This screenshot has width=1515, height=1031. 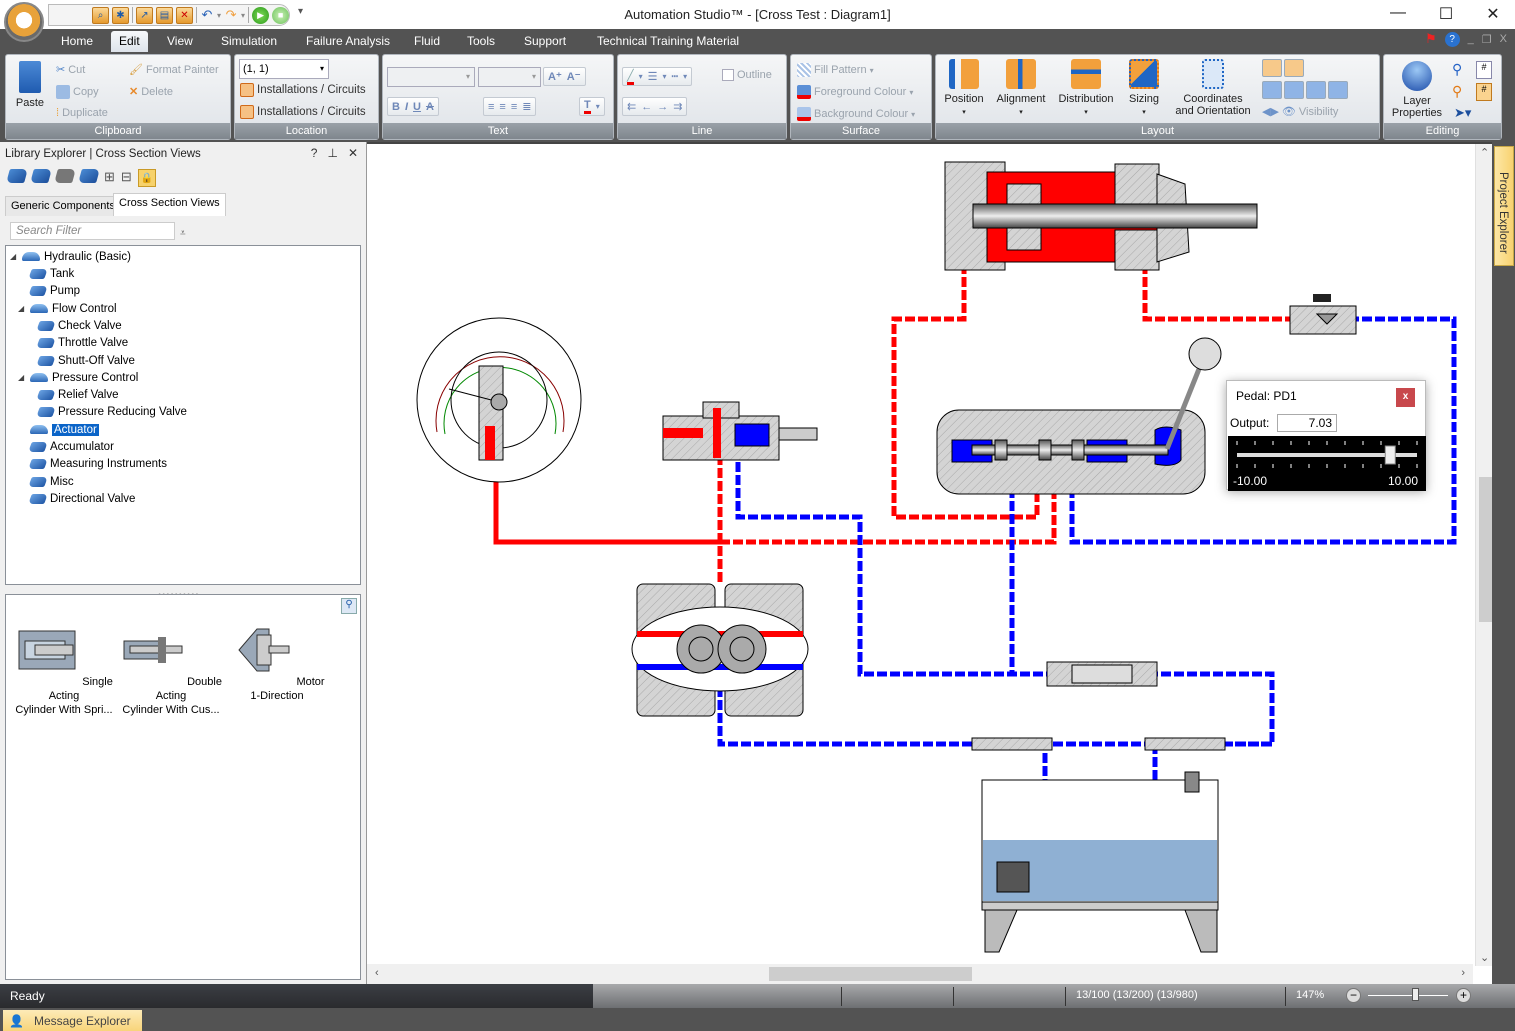 What do you see at coordinates (964, 89) in the screenshot?
I see `position-button: Position ▾` at bounding box center [964, 89].